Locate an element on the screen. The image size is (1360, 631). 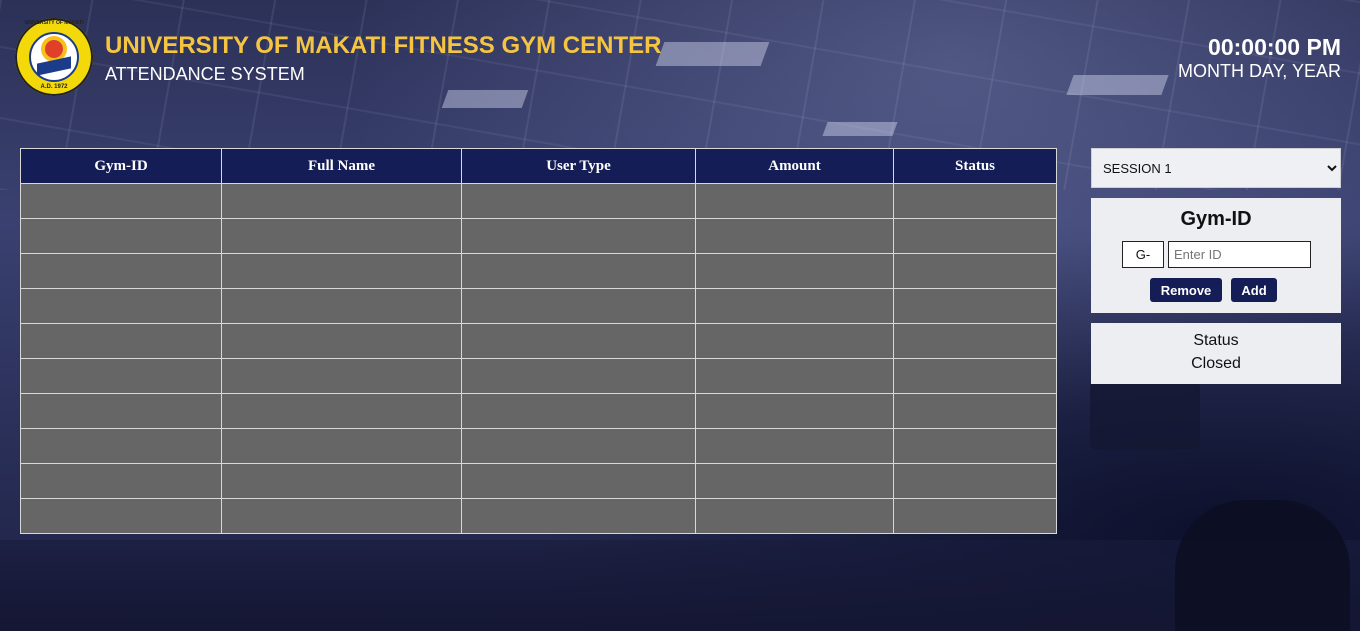
table-header-row: Gym-ID Full Name User Type Amount Status is located at coordinates (538, 166).